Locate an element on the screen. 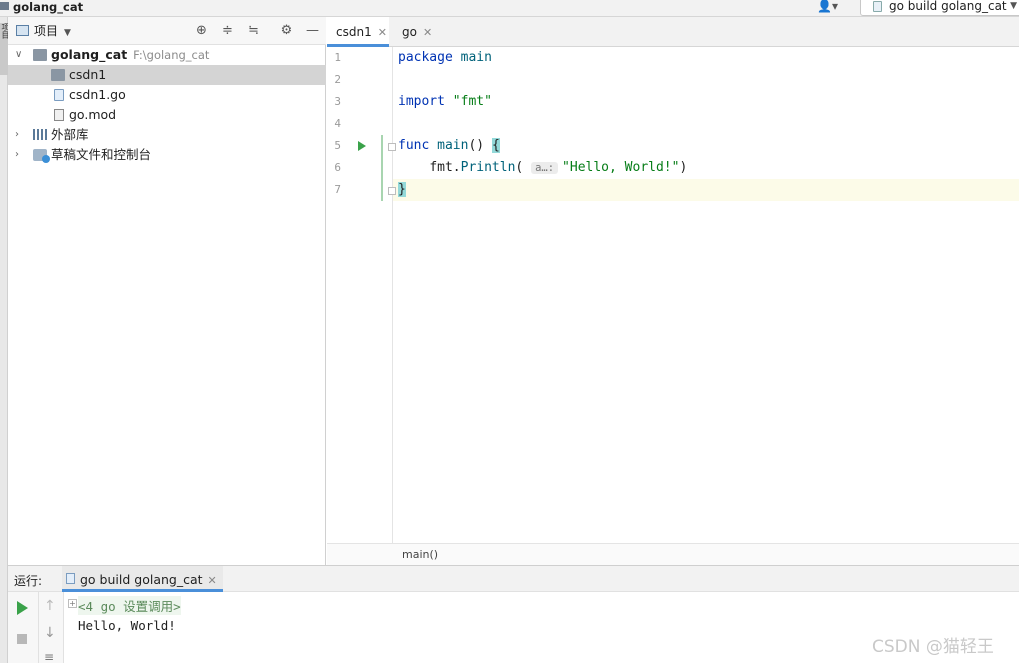 This screenshot has width=1019, height=663. line-number: 3 is located at coordinates (337, 101).